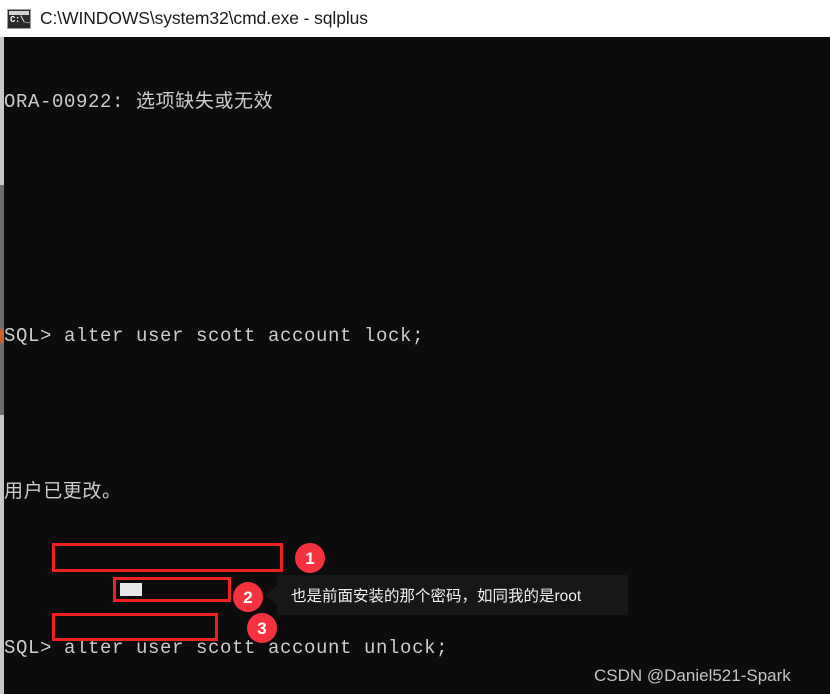 The height and width of the screenshot is (694, 830). What do you see at coordinates (271, 595) in the screenshot?
I see `tooltip-pointer-icon` at bounding box center [271, 595].